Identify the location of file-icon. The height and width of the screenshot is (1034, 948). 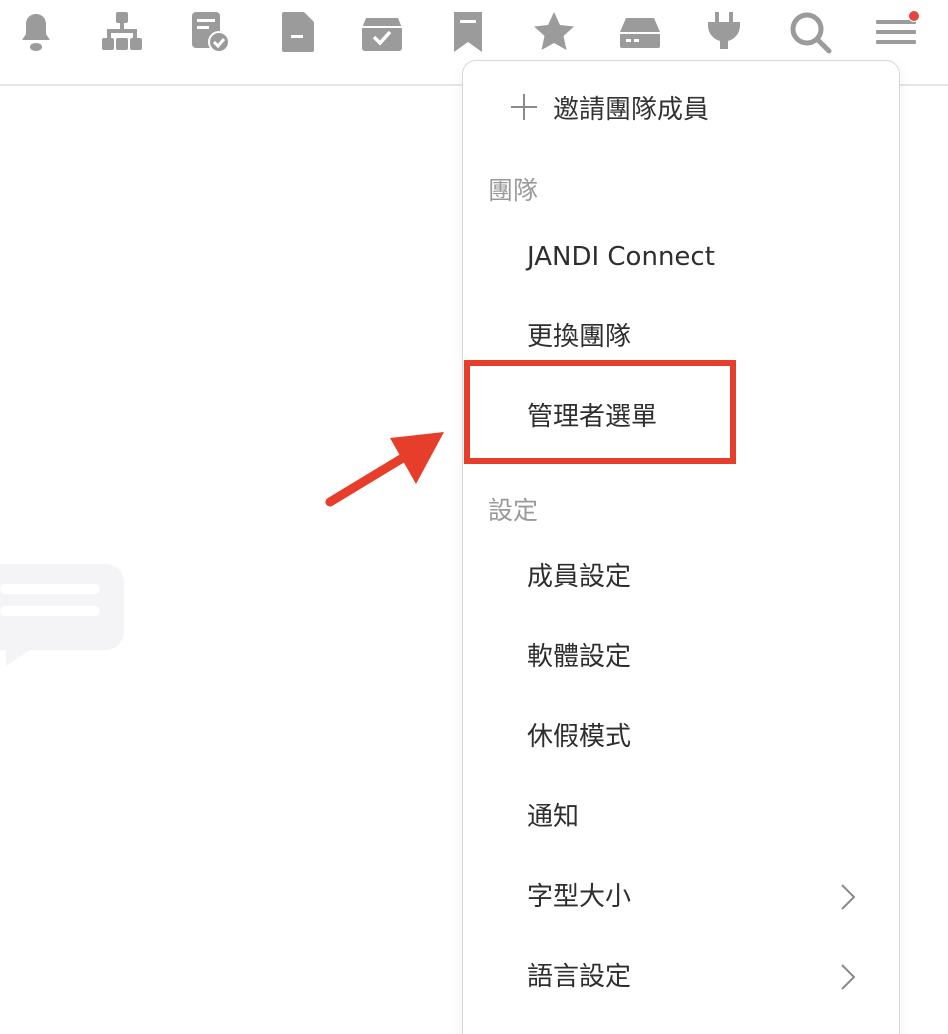
(298, 32).